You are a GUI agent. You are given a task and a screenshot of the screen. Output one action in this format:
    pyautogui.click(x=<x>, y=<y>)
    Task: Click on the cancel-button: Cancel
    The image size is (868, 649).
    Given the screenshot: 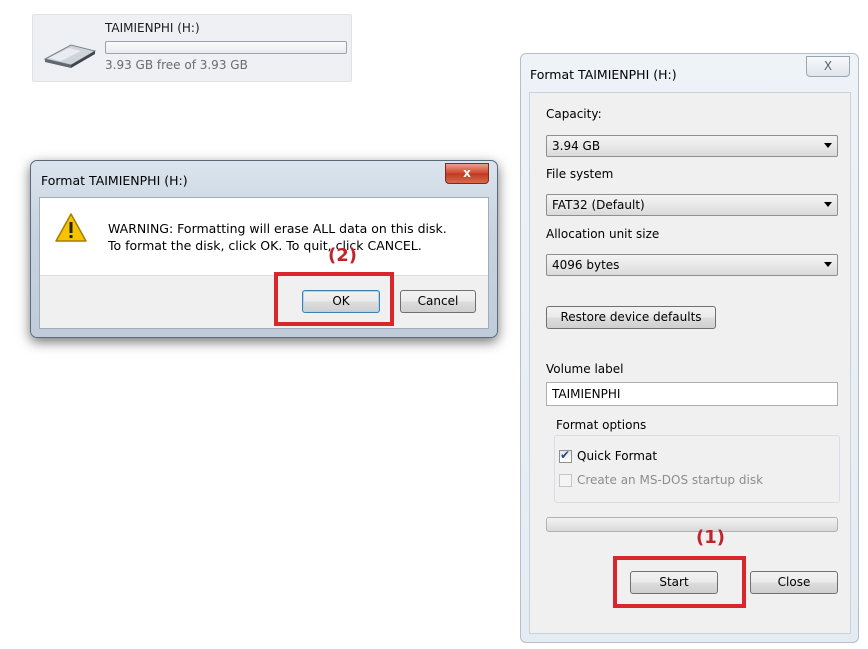 What is the action you would take?
    pyautogui.click(x=438, y=301)
    